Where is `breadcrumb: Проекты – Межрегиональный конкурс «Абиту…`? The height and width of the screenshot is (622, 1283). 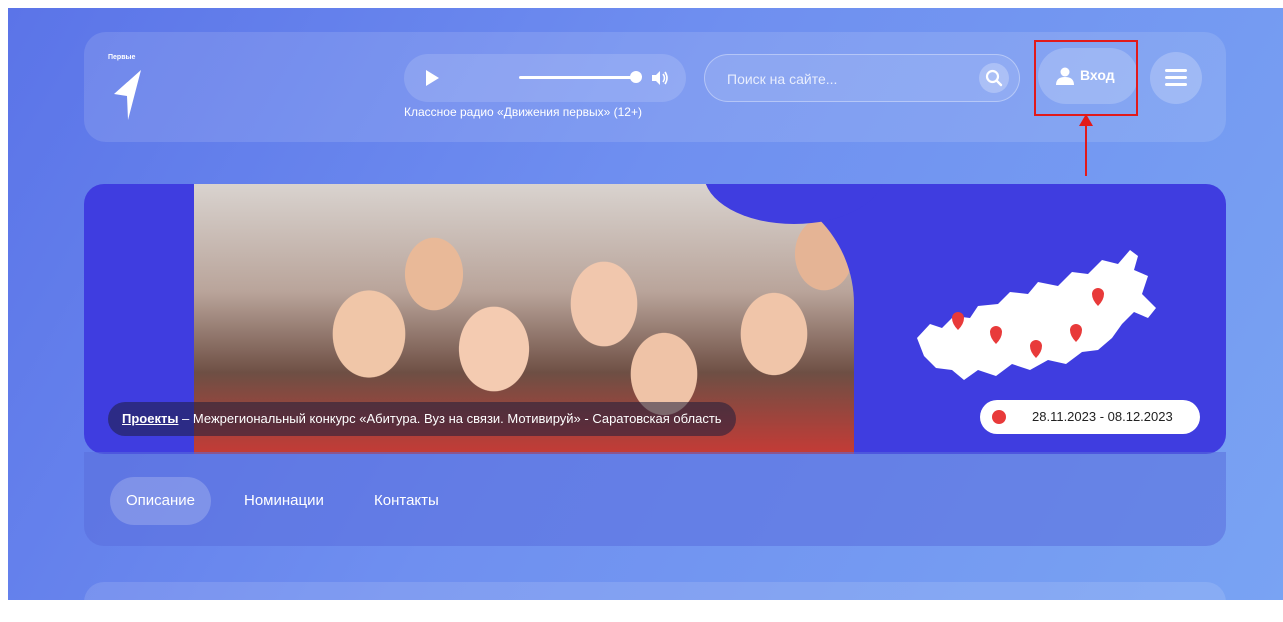 breadcrumb: Проекты – Межрегиональный конкурс «Абиту… is located at coordinates (422, 419).